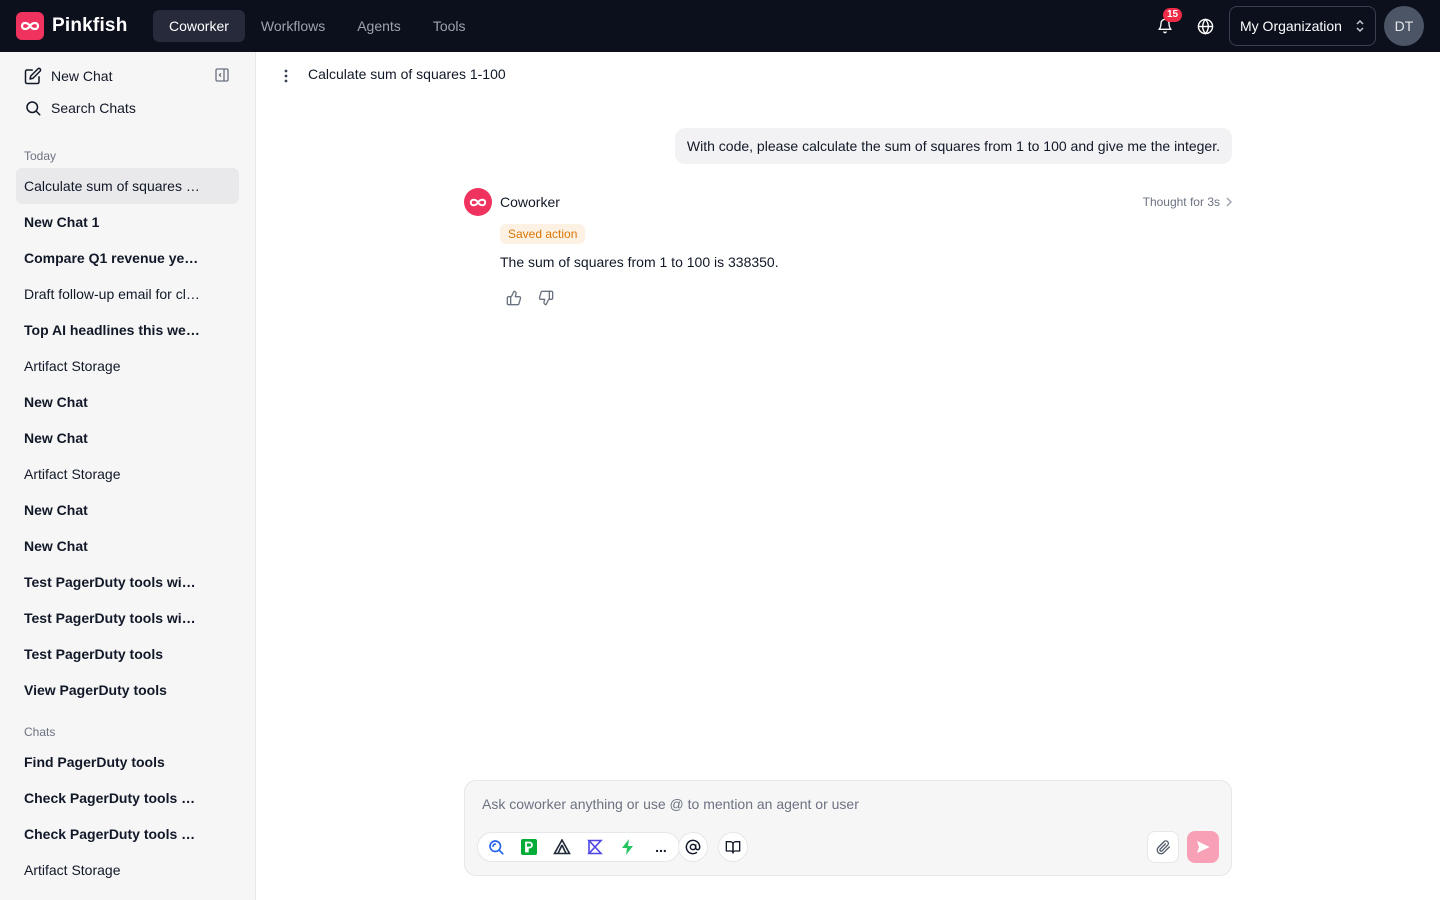 This screenshot has width=1440, height=900. I want to click on sidebar-chat-item: New Chat 1, so click(127, 222).